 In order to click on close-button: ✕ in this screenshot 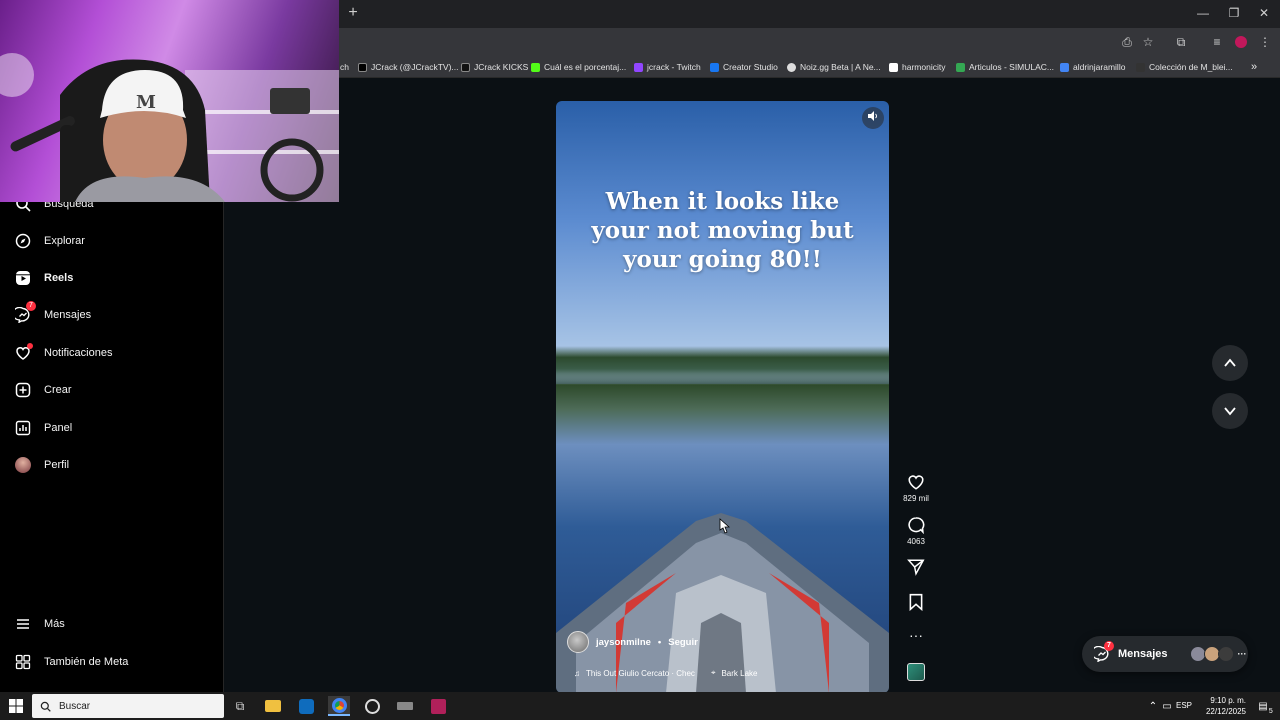, I will do `click(1264, 13)`.